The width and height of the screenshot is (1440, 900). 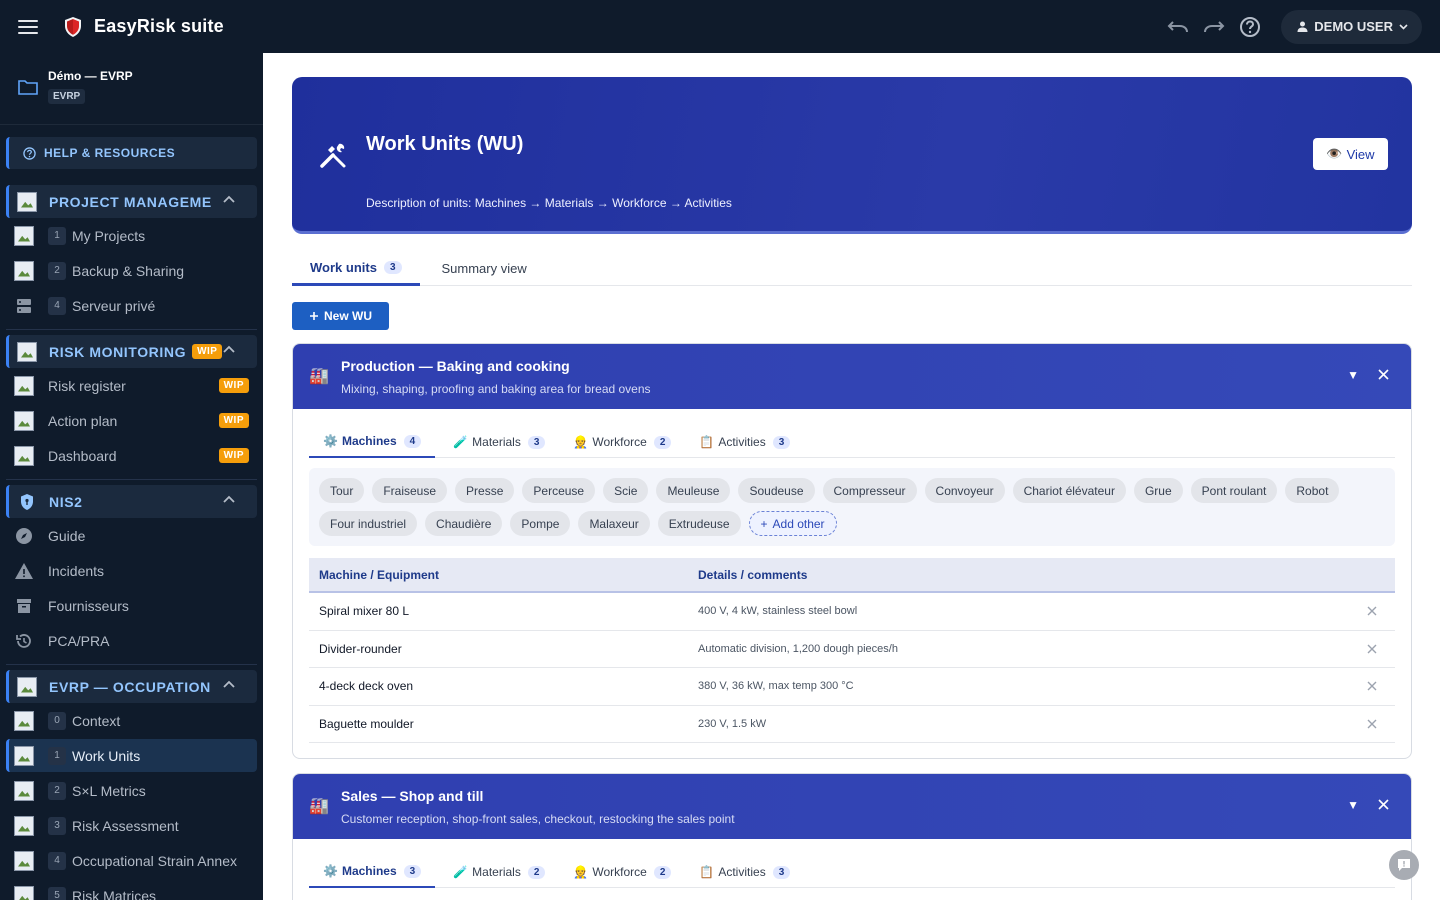 I want to click on sidebar-item-risk-matrices: 5 Risk Matrices, so click(x=131, y=889).